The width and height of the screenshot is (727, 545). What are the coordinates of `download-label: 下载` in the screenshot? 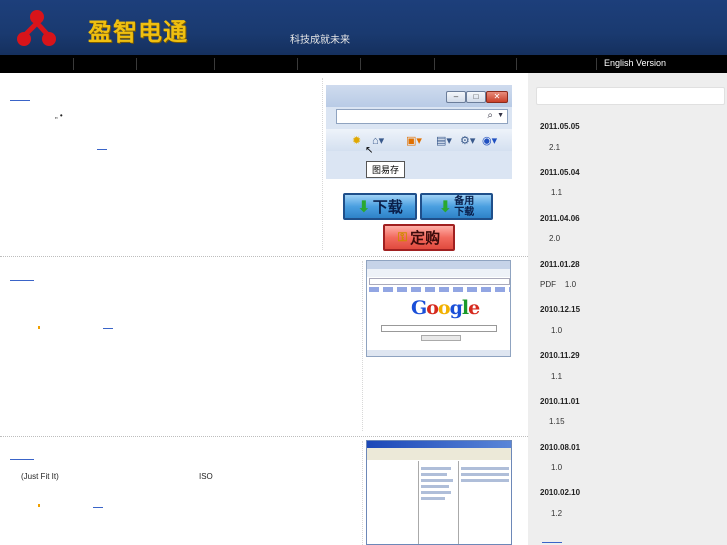 It's located at (387, 207).